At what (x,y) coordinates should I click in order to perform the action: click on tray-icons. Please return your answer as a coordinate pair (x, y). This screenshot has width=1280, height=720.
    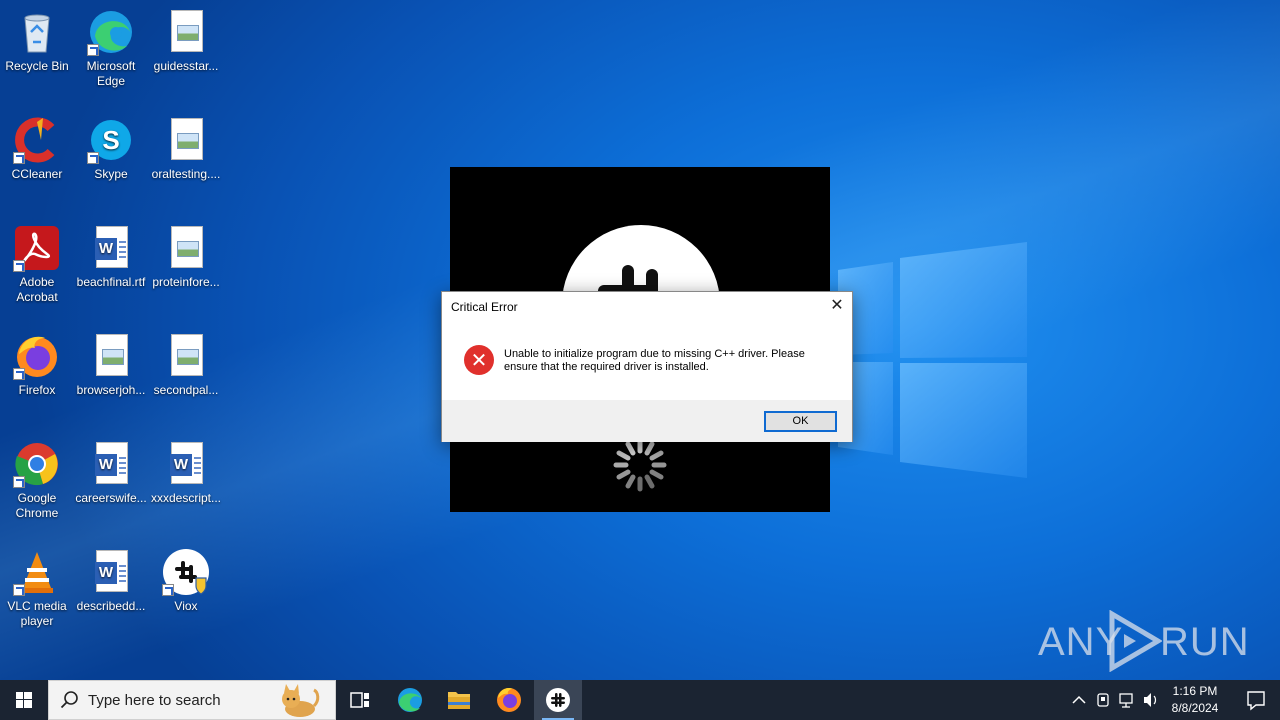
    Looking at the image, I should click on (1114, 700).